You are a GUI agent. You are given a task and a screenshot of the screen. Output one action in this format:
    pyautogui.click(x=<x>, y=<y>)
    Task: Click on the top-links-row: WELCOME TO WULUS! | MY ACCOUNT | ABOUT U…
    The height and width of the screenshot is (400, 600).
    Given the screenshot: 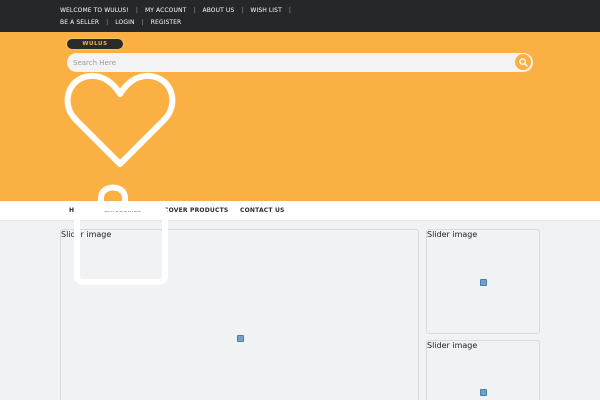 What is the action you would take?
    pyautogui.click(x=179, y=10)
    